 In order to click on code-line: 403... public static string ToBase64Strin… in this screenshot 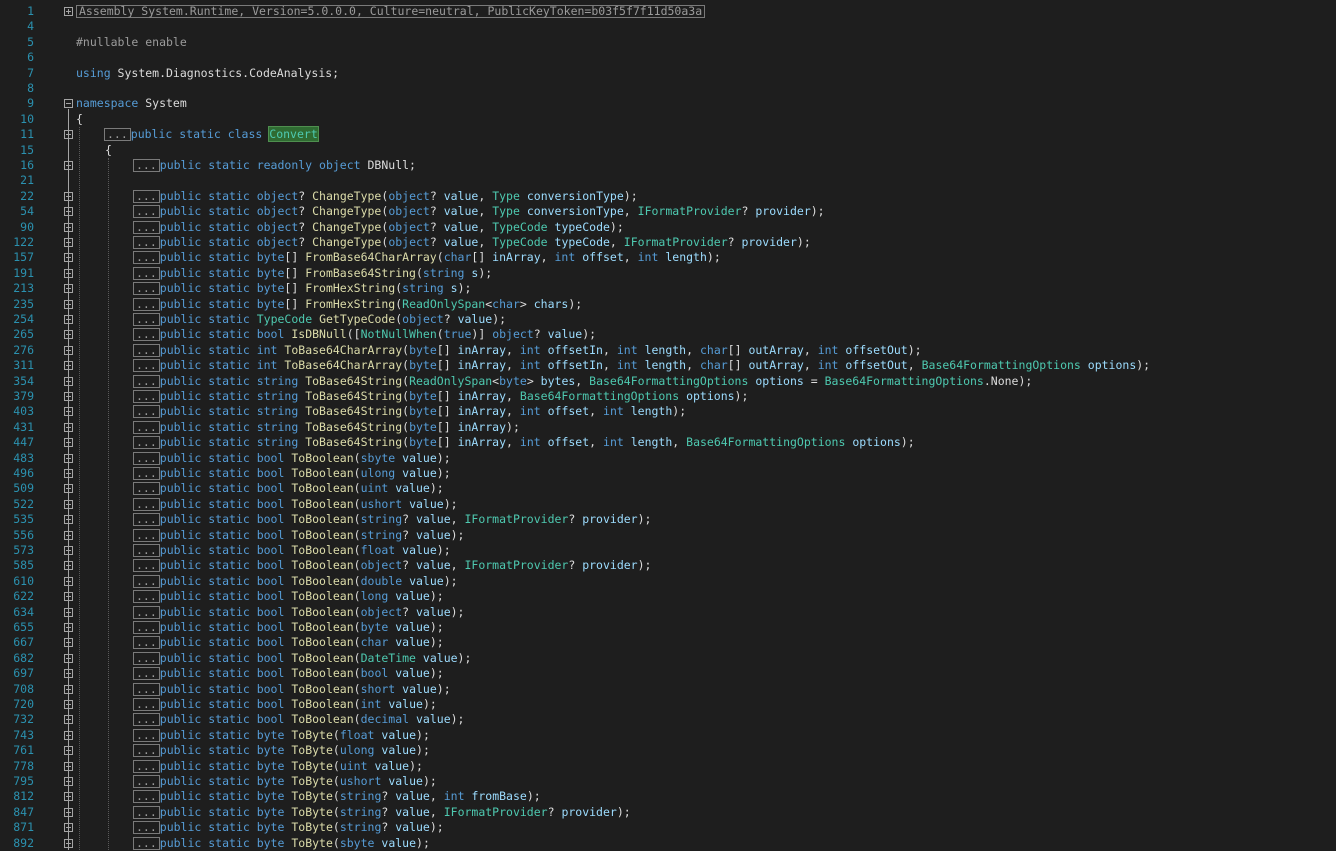, I will do `click(668, 411)`.